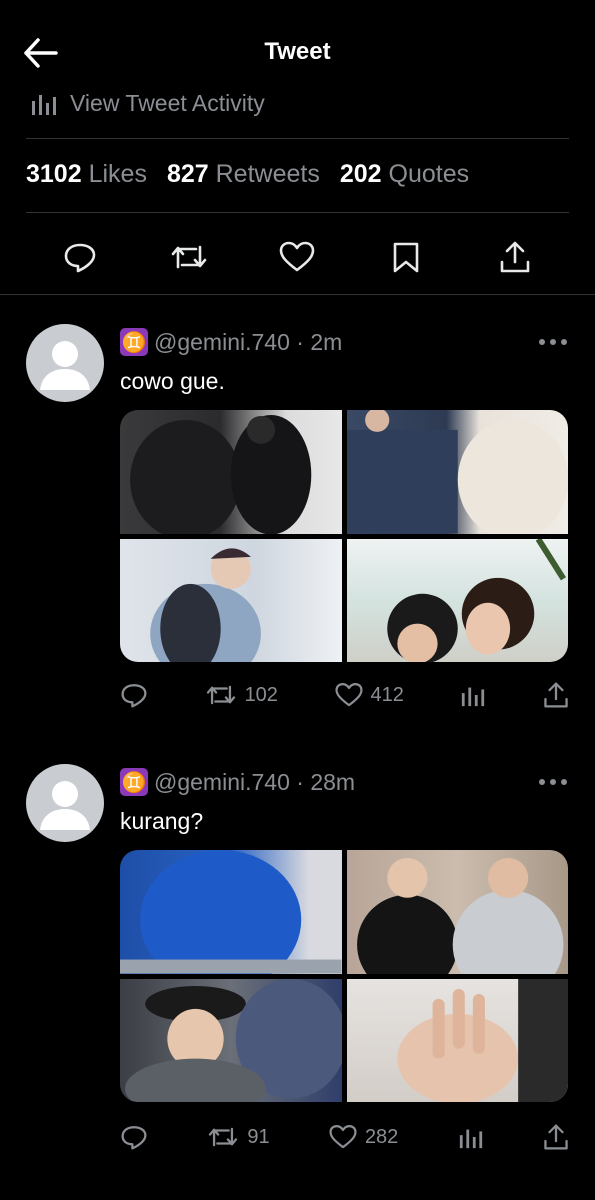 The width and height of the screenshot is (595, 1200). What do you see at coordinates (406, 257) in the screenshot?
I see `bookmark-icon` at bounding box center [406, 257].